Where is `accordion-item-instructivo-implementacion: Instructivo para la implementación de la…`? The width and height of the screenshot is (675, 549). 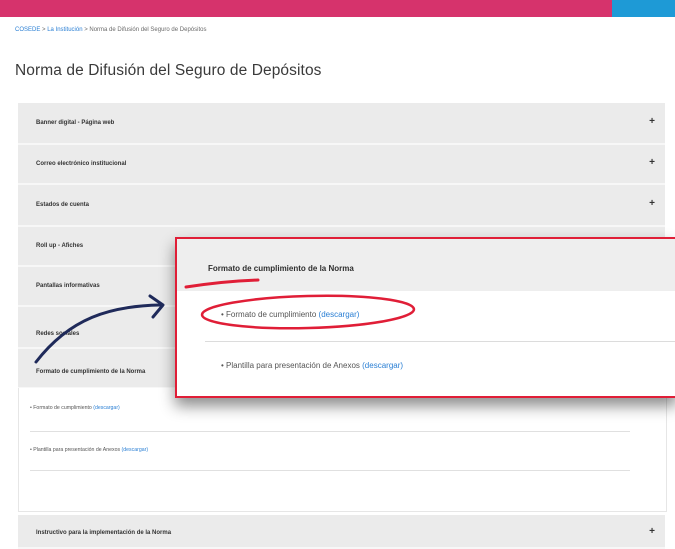 accordion-item-instructivo-implementacion: Instructivo para la implementación de la… is located at coordinates (341, 532).